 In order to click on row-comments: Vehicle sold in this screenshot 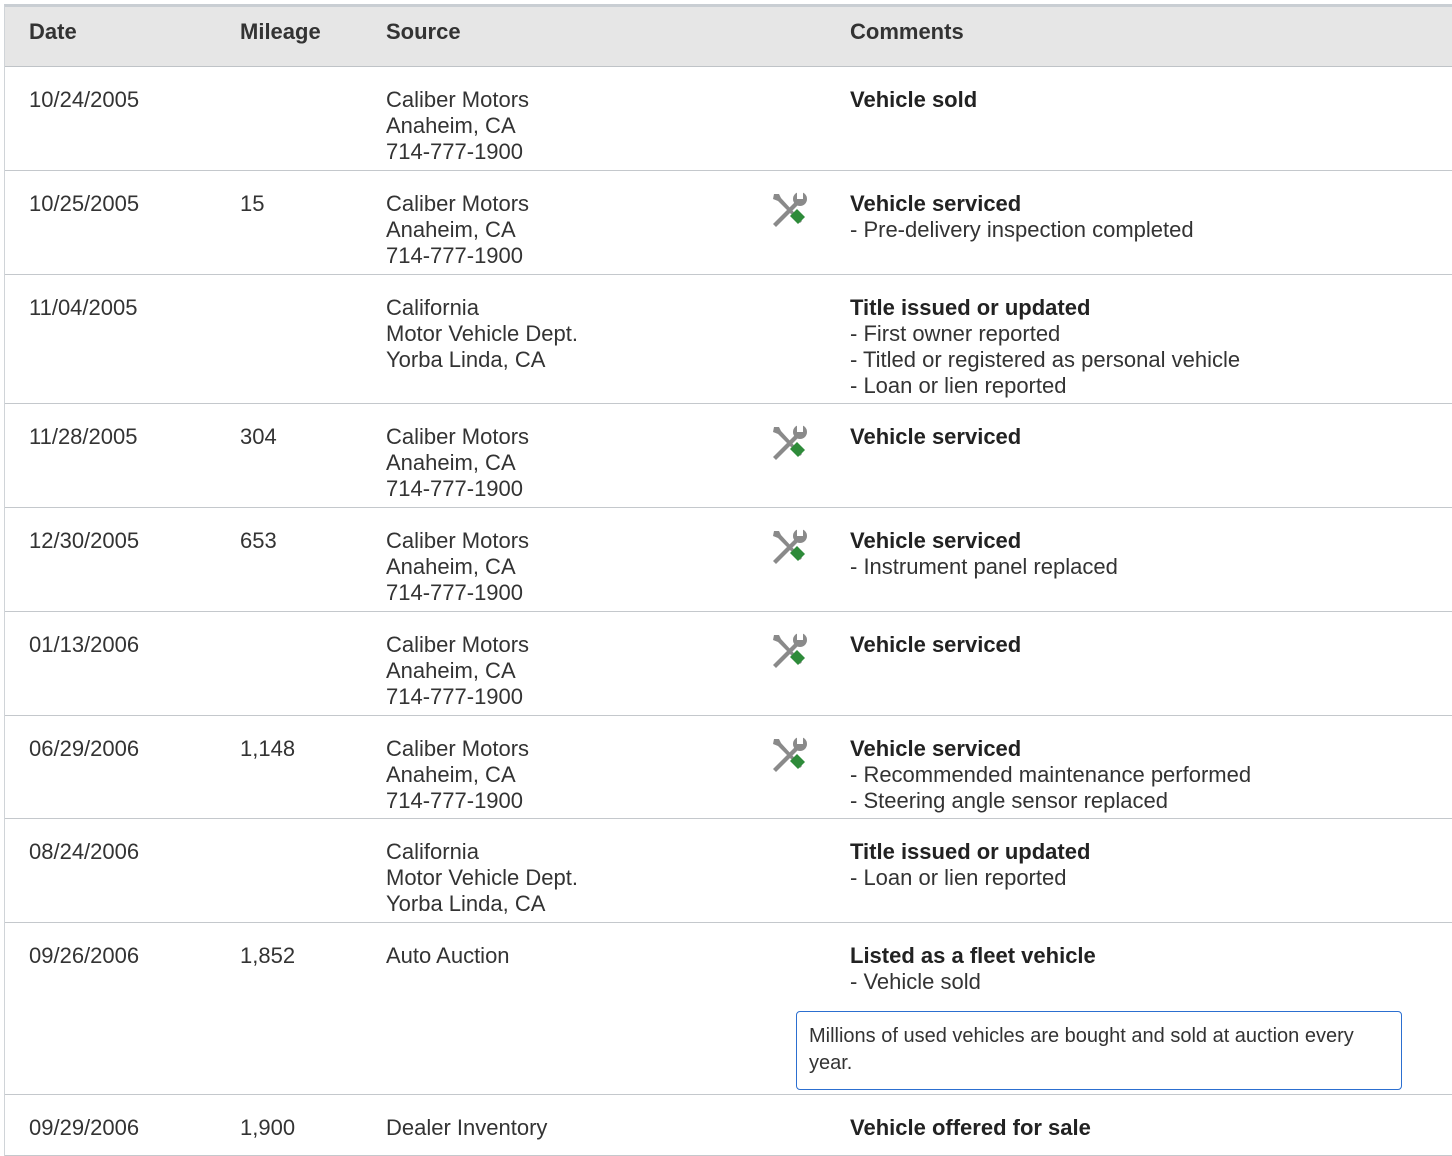, I will do `click(1145, 100)`.